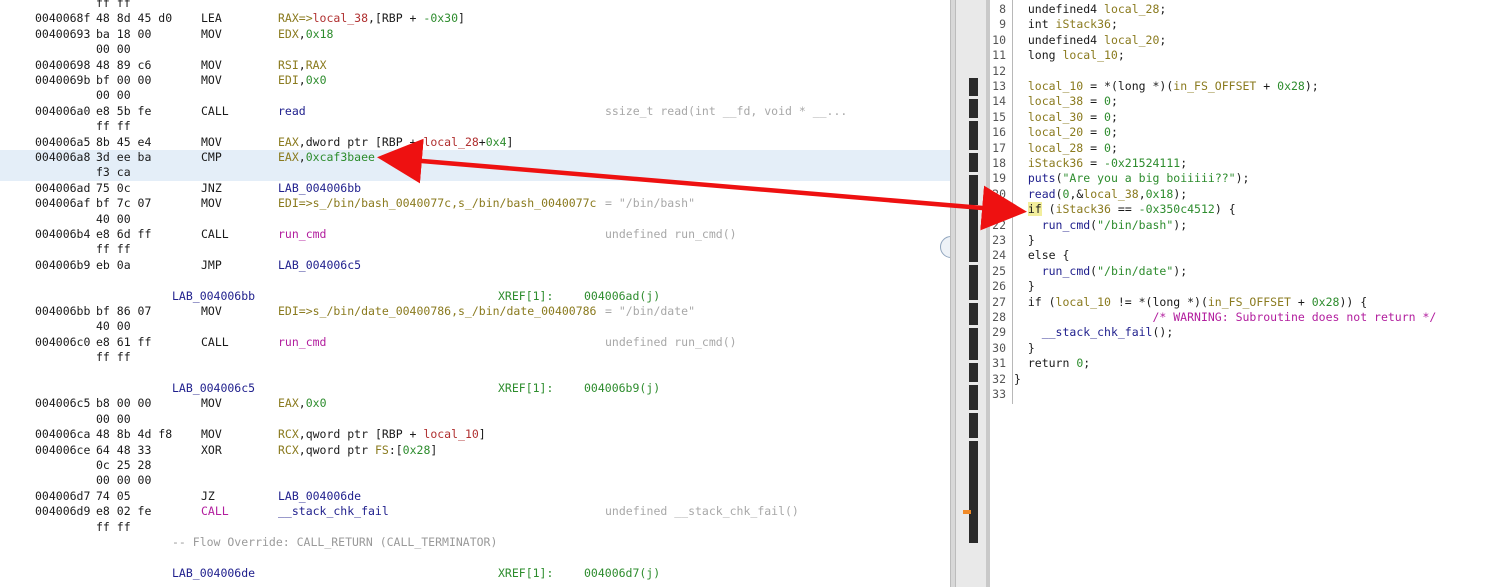 This screenshot has width=1507, height=587. Describe the element at coordinates (361, 141) in the screenshot. I see `operand-token: ,dword ptr [RBP +` at that location.